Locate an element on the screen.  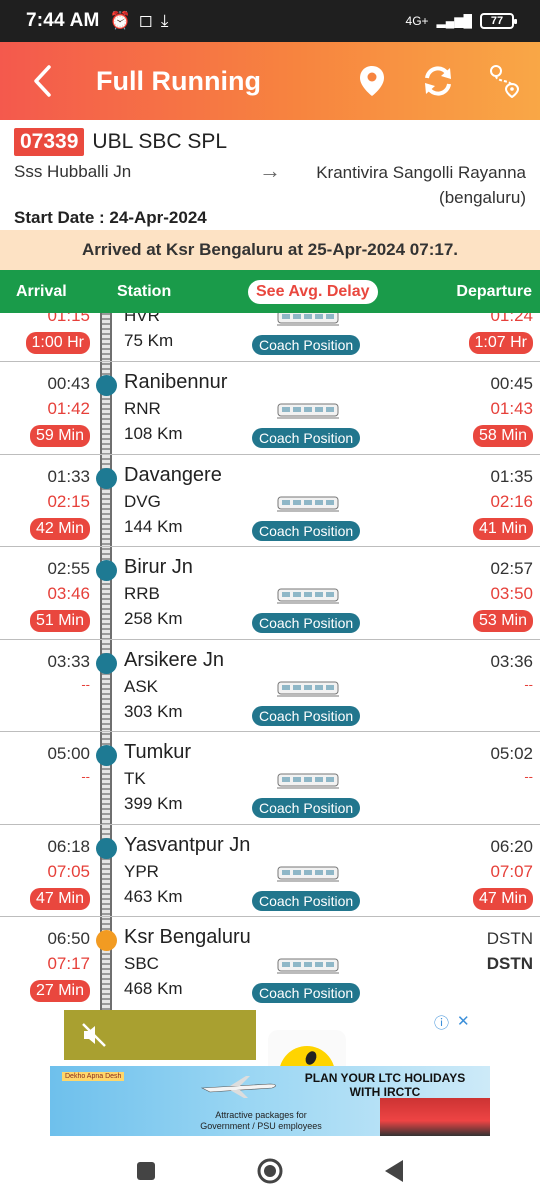
station-name: Ksr Bengaluru is located at coordinates (187, 937).